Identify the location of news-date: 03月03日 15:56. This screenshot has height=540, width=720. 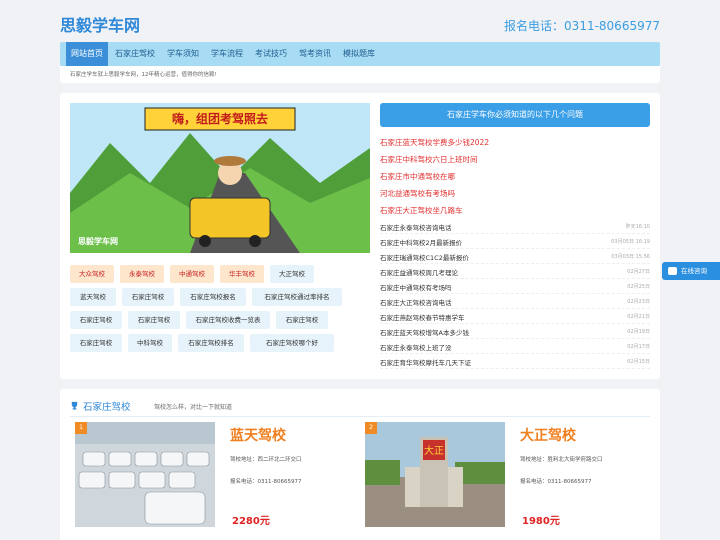
(630, 257).